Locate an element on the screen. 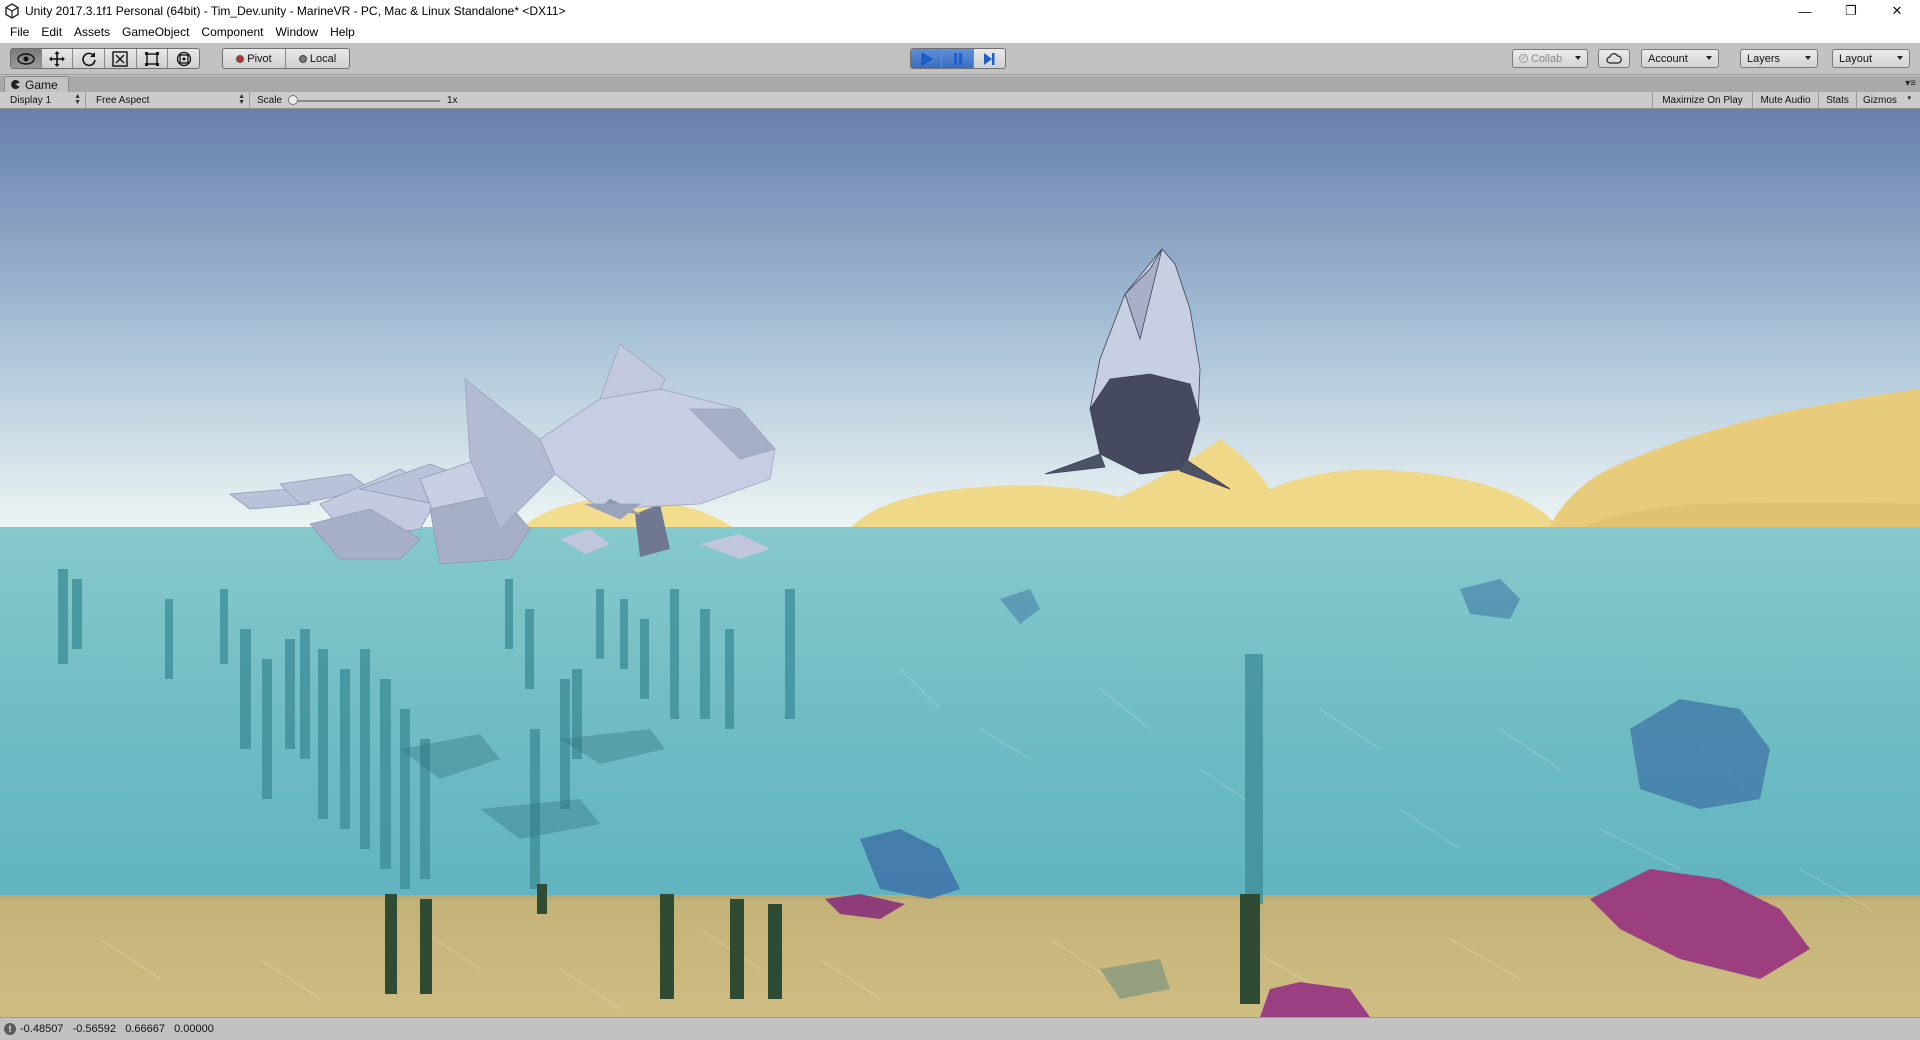 This screenshot has width=1920, height=1040. cloud-icon is located at coordinates (1614, 58).